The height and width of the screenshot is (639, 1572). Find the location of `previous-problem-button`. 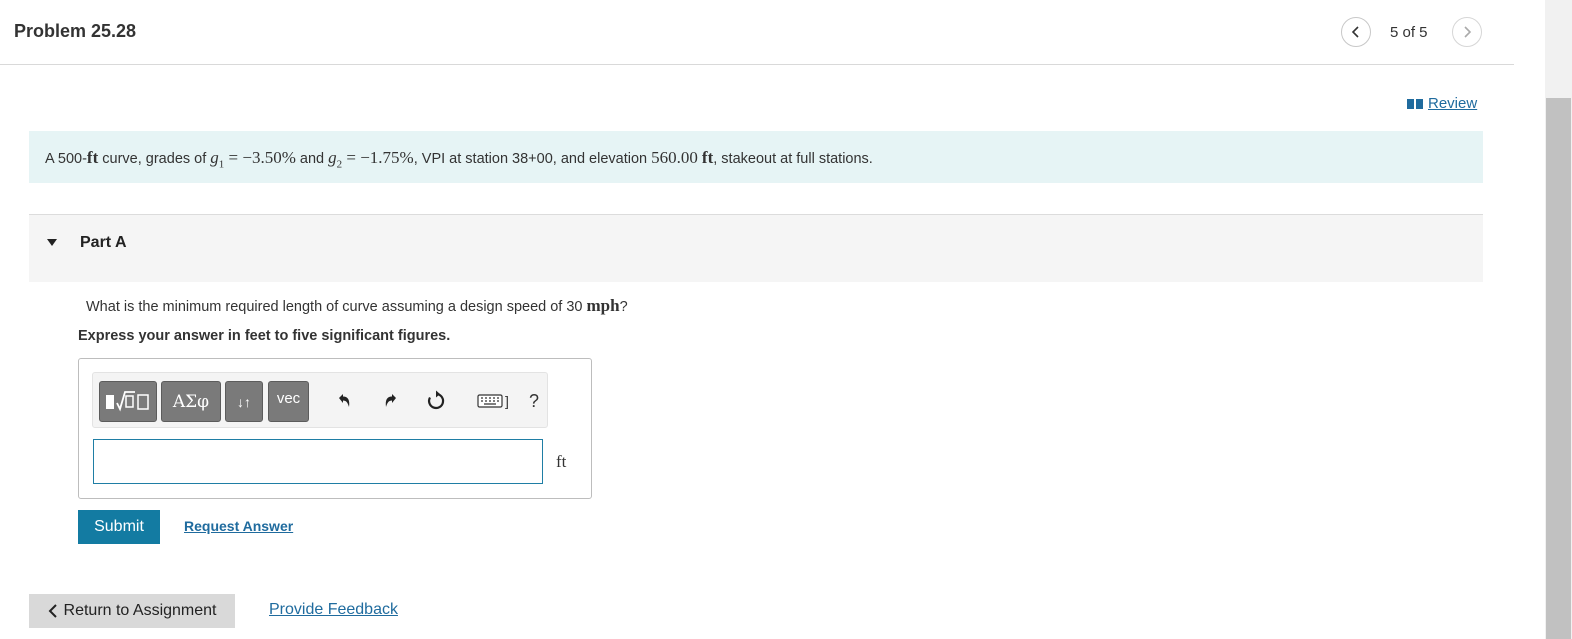

previous-problem-button is located at coordinates (1356, 32).